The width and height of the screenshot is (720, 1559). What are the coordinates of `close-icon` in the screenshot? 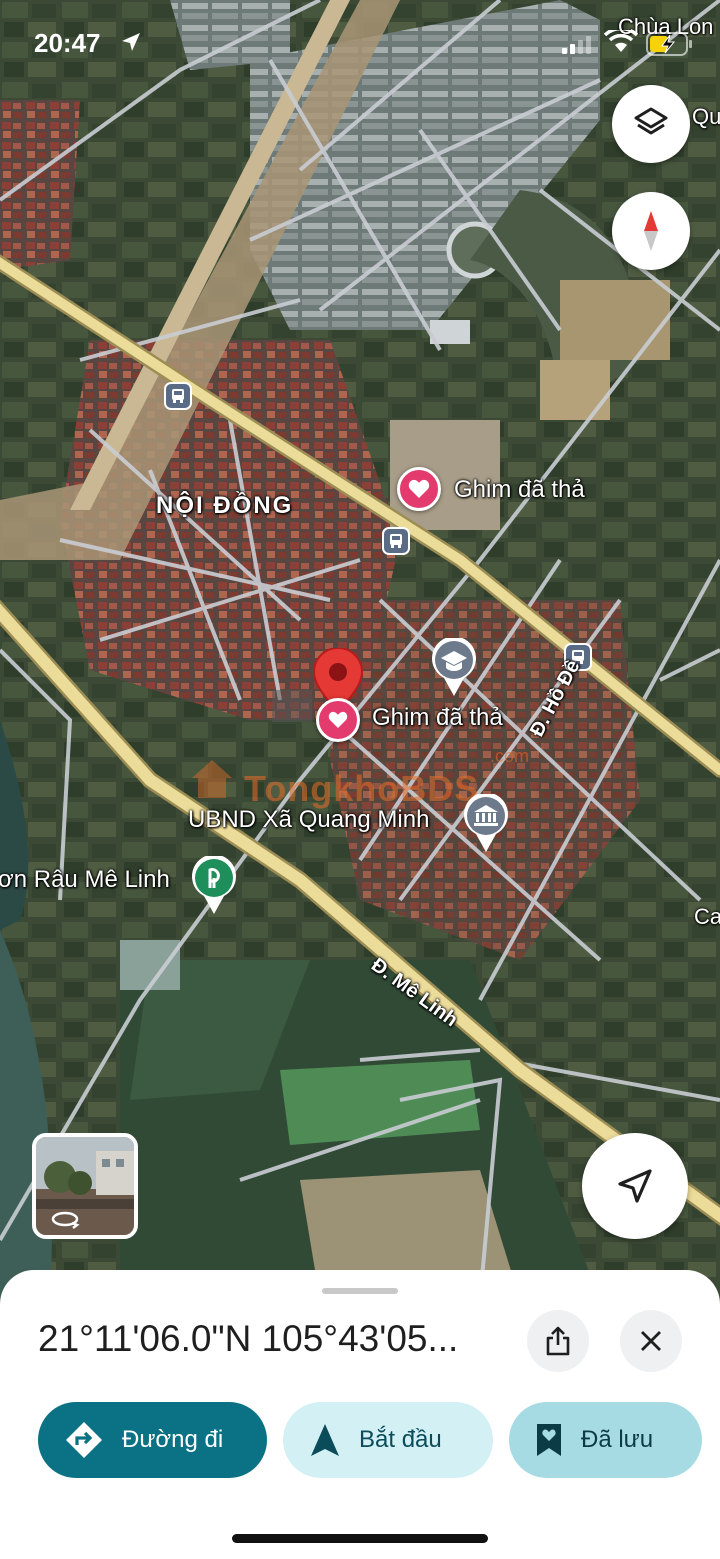 It's located at (651, 1341).